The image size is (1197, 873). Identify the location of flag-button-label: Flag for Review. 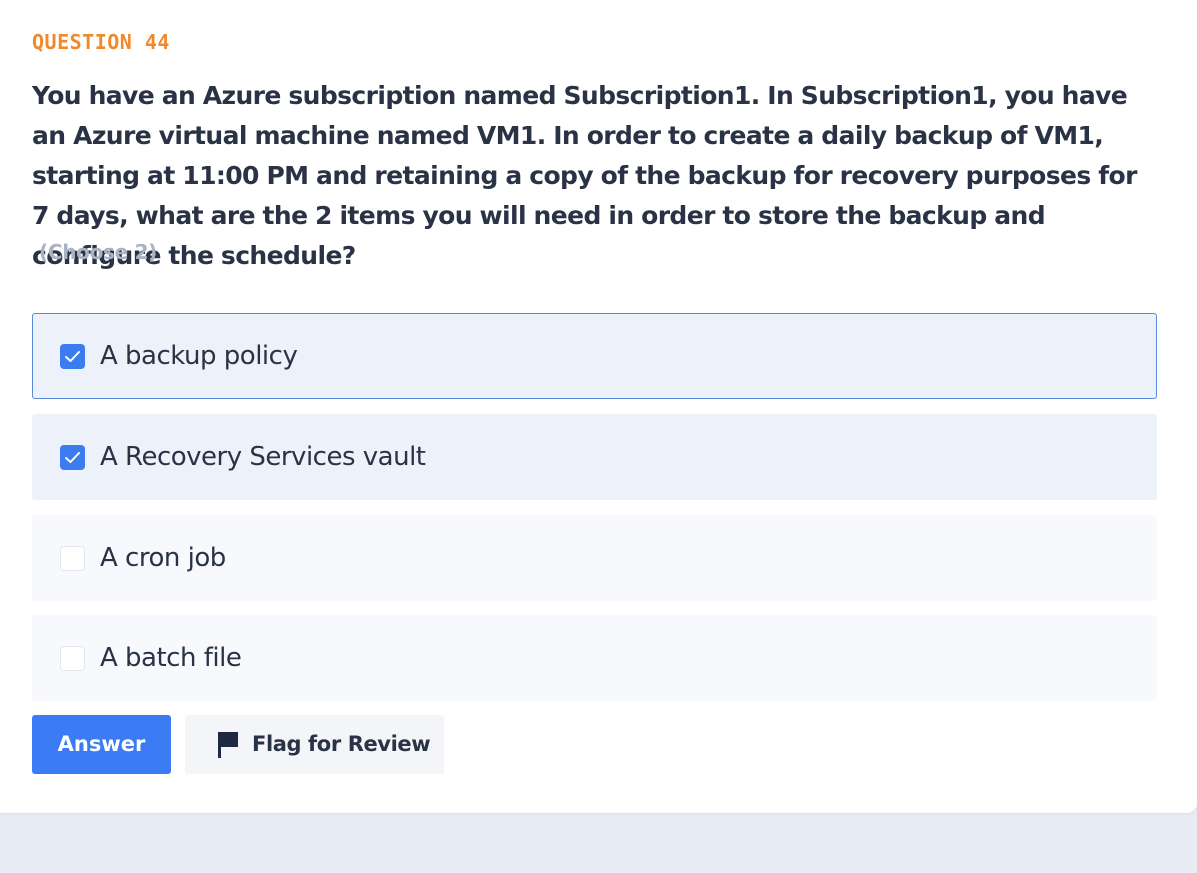
(341, 744).